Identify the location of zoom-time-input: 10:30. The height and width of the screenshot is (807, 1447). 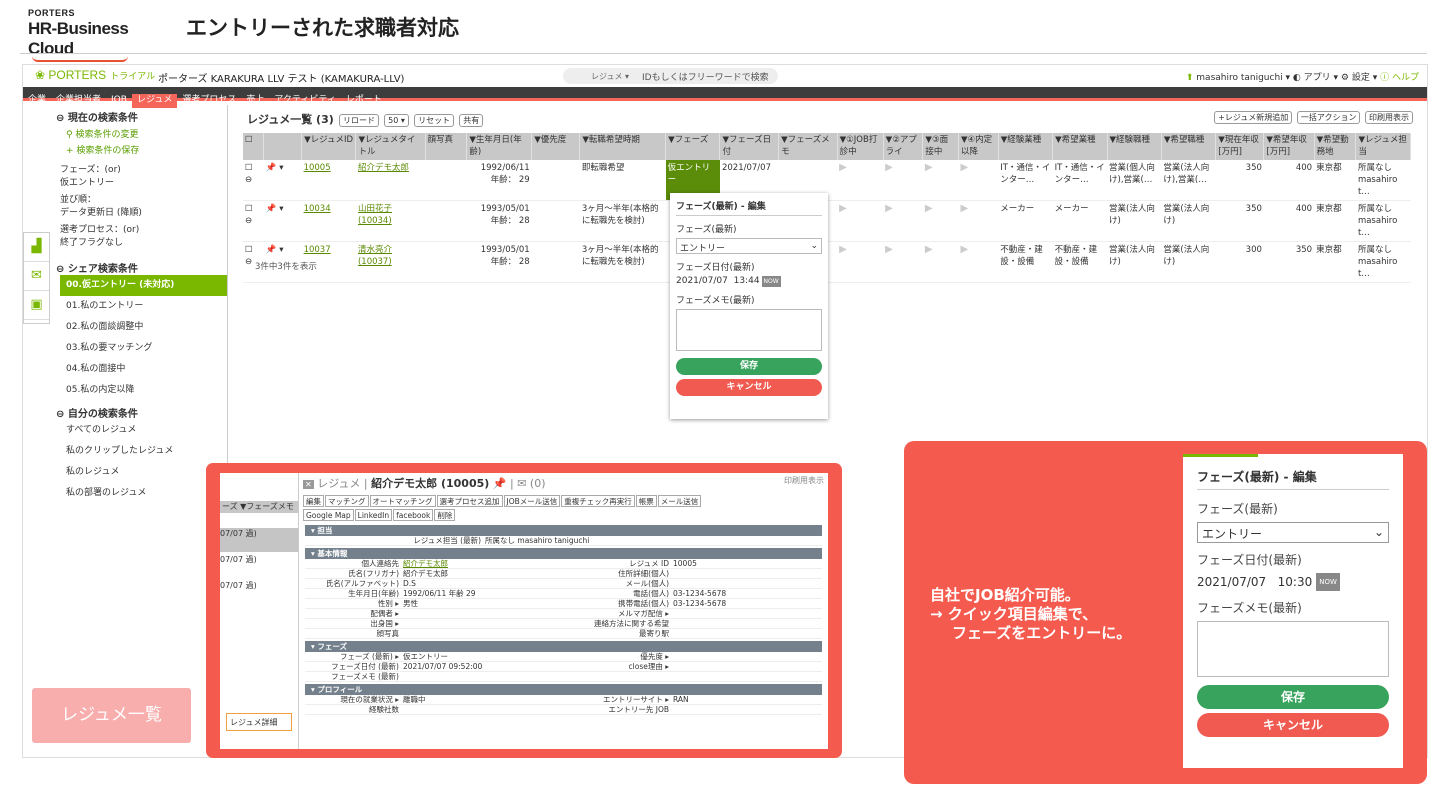
(1295, 582).